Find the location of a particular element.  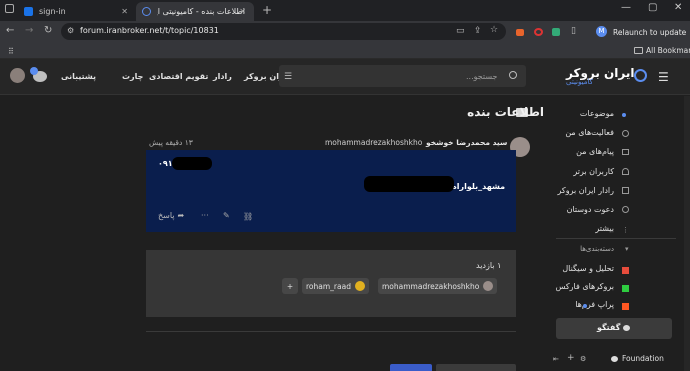

author-name: سید محمدرضا خوشخو is located at coordinates (466, 142).